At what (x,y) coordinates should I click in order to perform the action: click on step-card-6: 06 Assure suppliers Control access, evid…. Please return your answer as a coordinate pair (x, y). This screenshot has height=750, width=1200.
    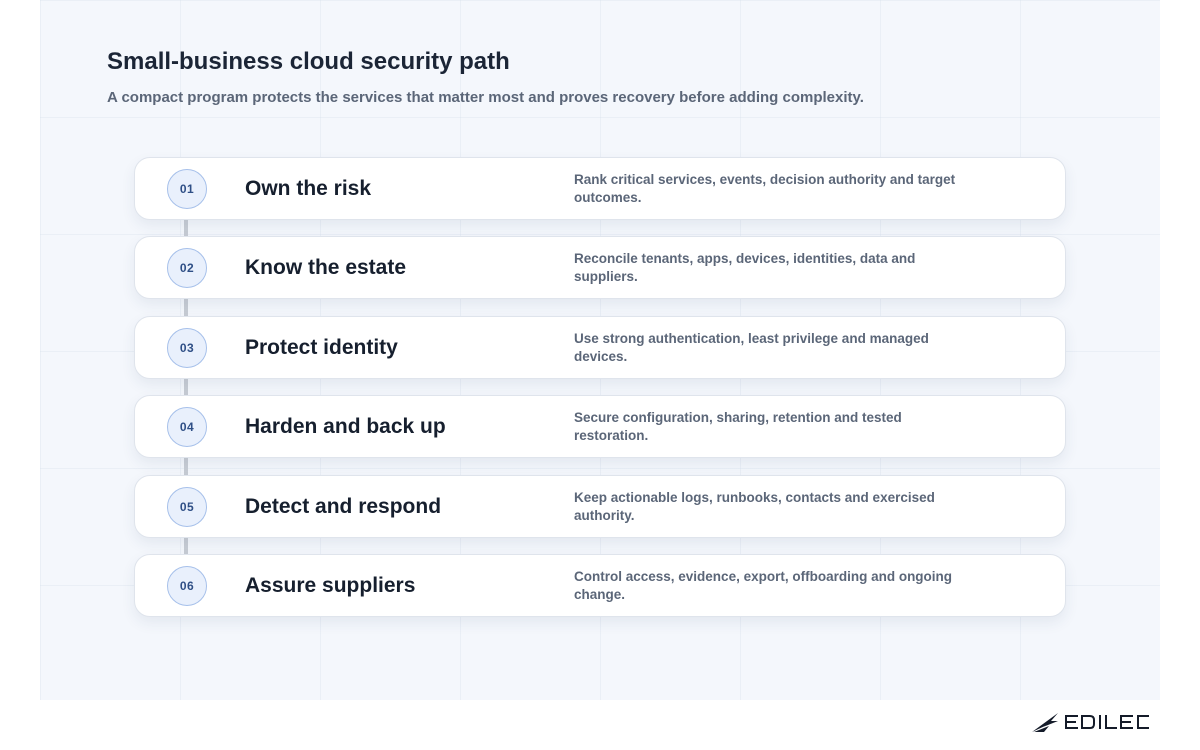
    Looking at the image, I should click on (600, 585).